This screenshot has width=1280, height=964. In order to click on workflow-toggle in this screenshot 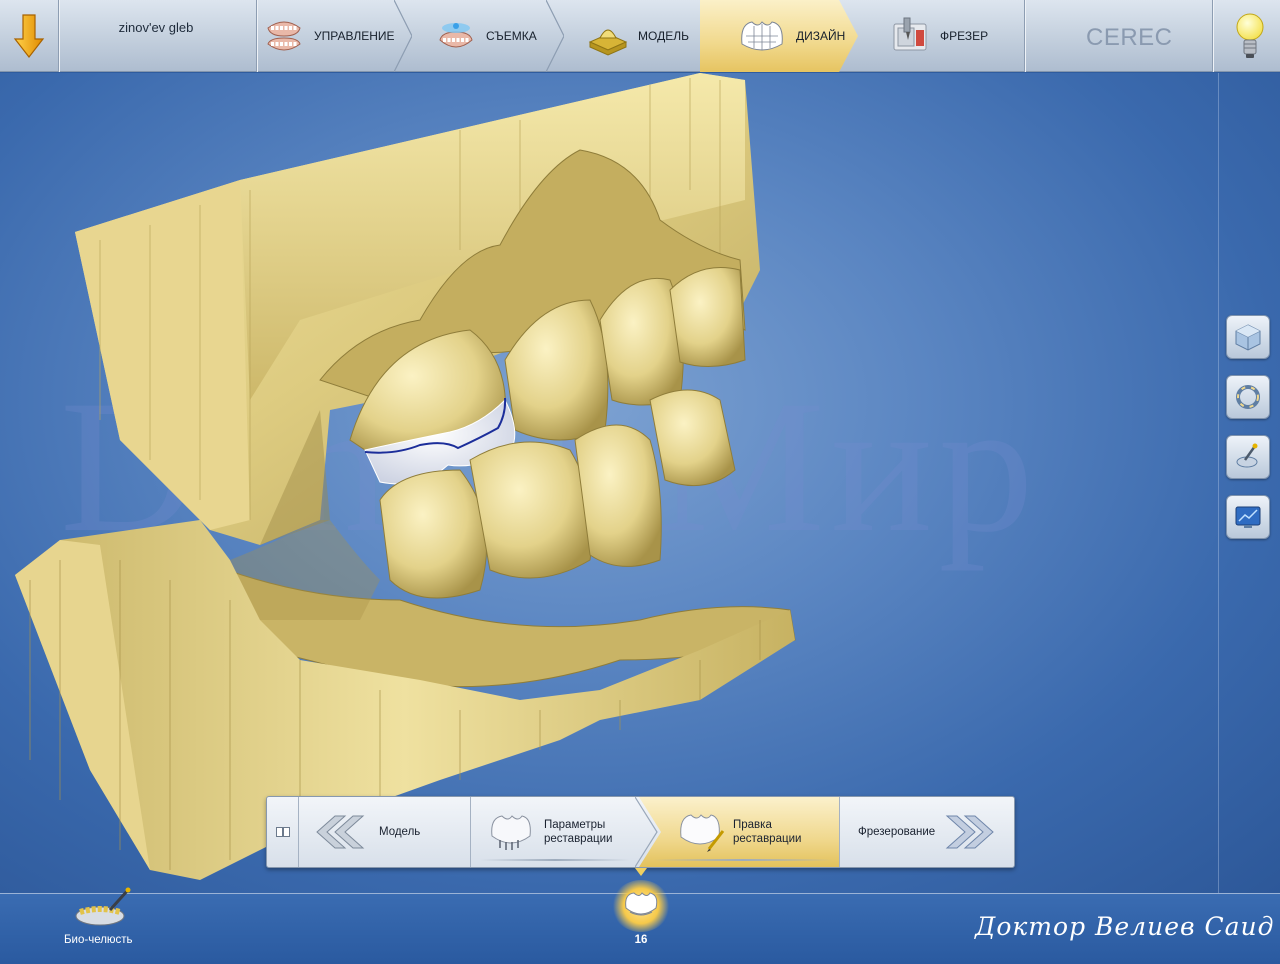, I will do `click(283, 832)`.